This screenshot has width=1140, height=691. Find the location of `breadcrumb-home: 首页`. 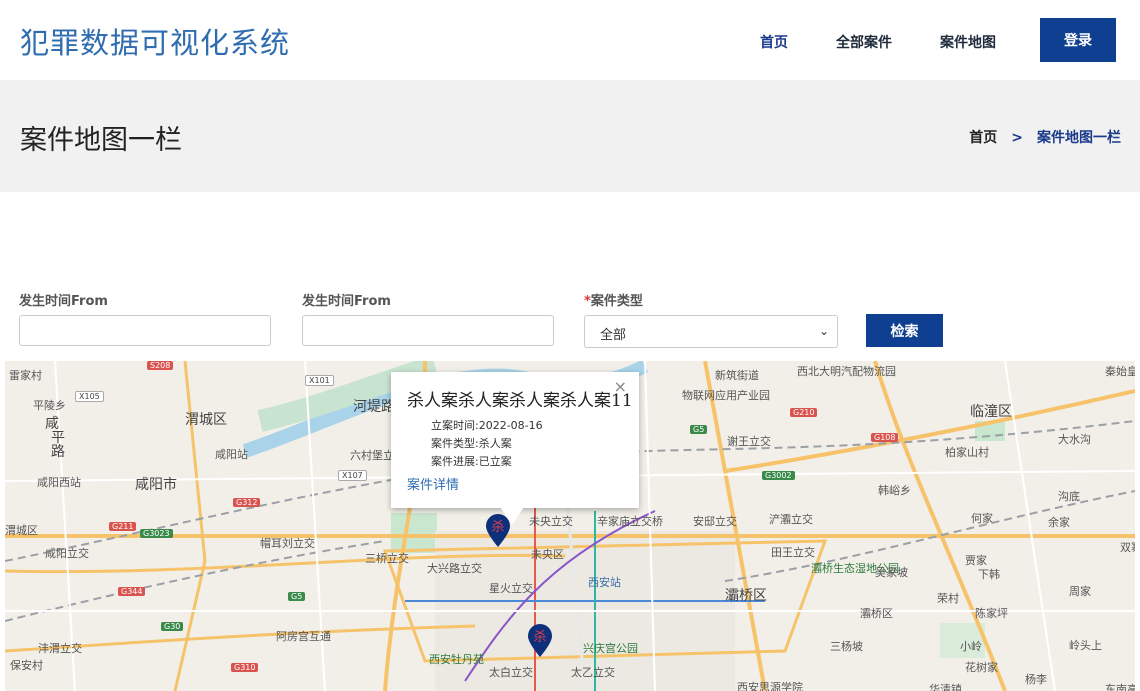

breadcrumb-home: 首页 is located at coordinates (983, 138).